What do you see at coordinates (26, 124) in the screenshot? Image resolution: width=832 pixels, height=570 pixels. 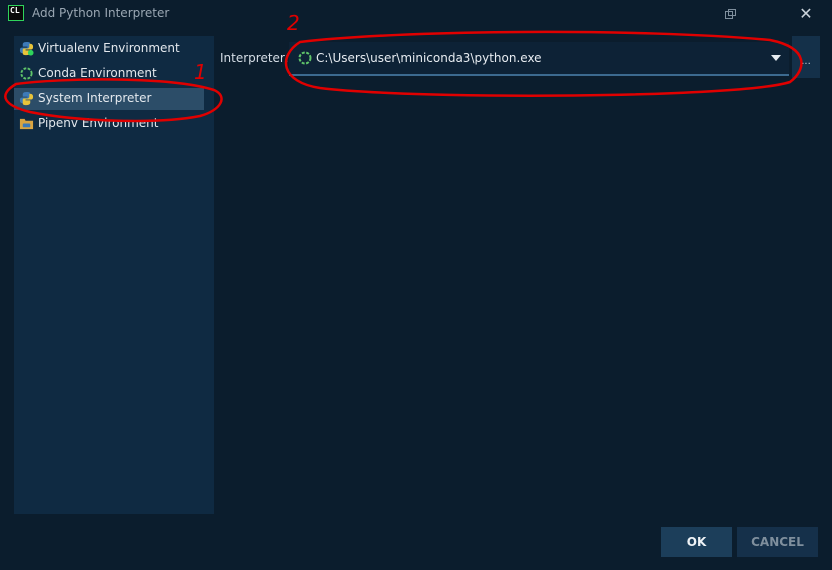 I see `pipenv-icon` at bounding box center [26, 124].